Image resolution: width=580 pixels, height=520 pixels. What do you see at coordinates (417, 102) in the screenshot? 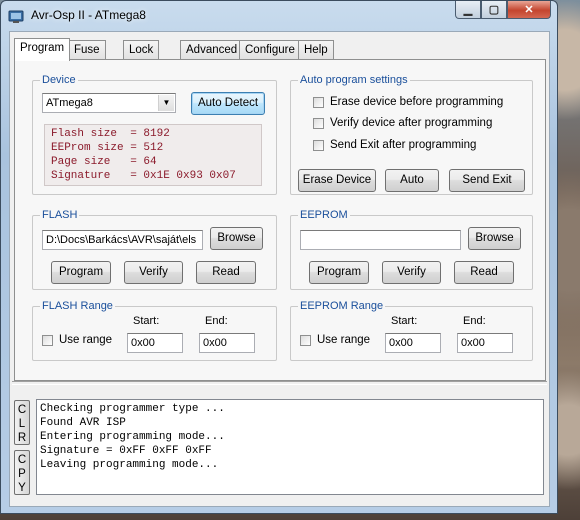
I see `erase-before-label: Erase device before programming` at bounding box center [417, 102].